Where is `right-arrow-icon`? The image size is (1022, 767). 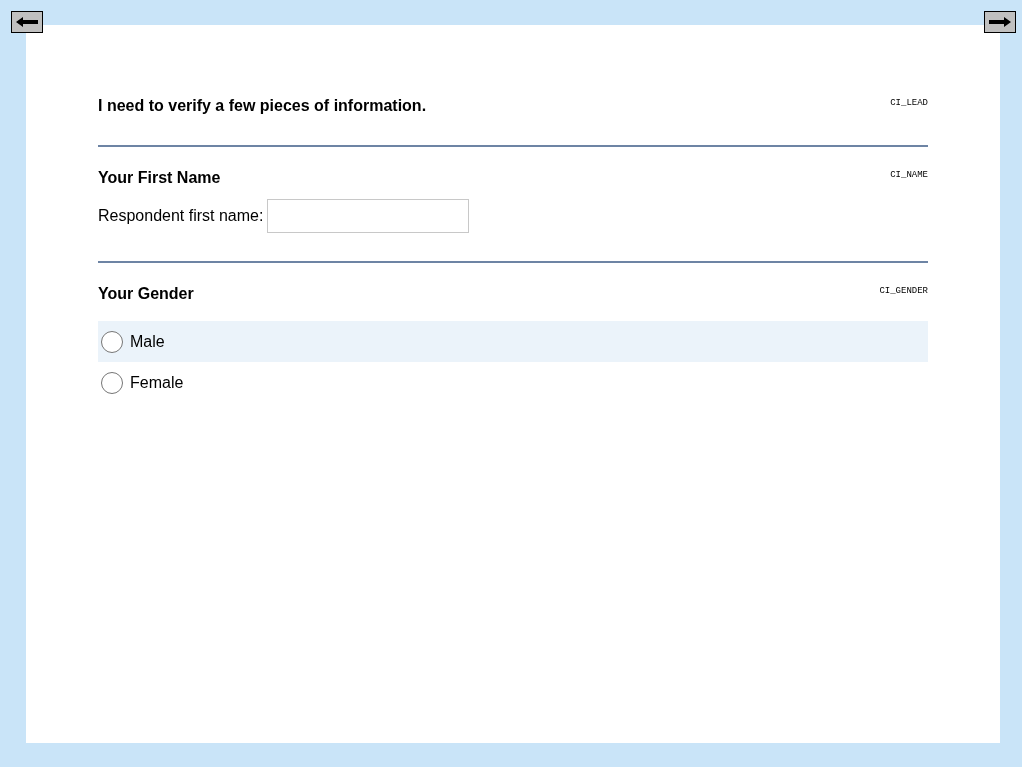
right-arrow-icon is located at coordinates (1000, 22).